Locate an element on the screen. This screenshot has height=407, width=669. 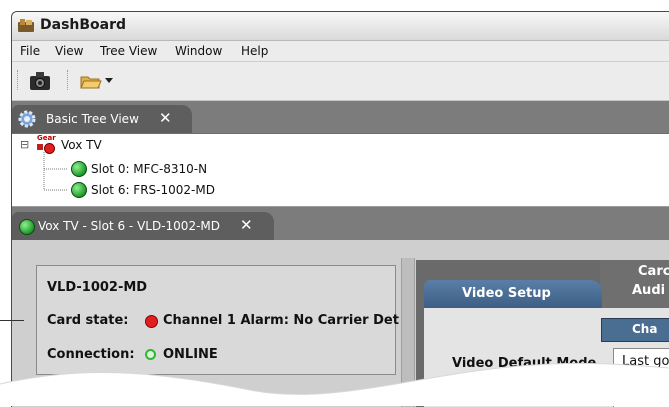
callout-line is located at coordinates (12, 320).